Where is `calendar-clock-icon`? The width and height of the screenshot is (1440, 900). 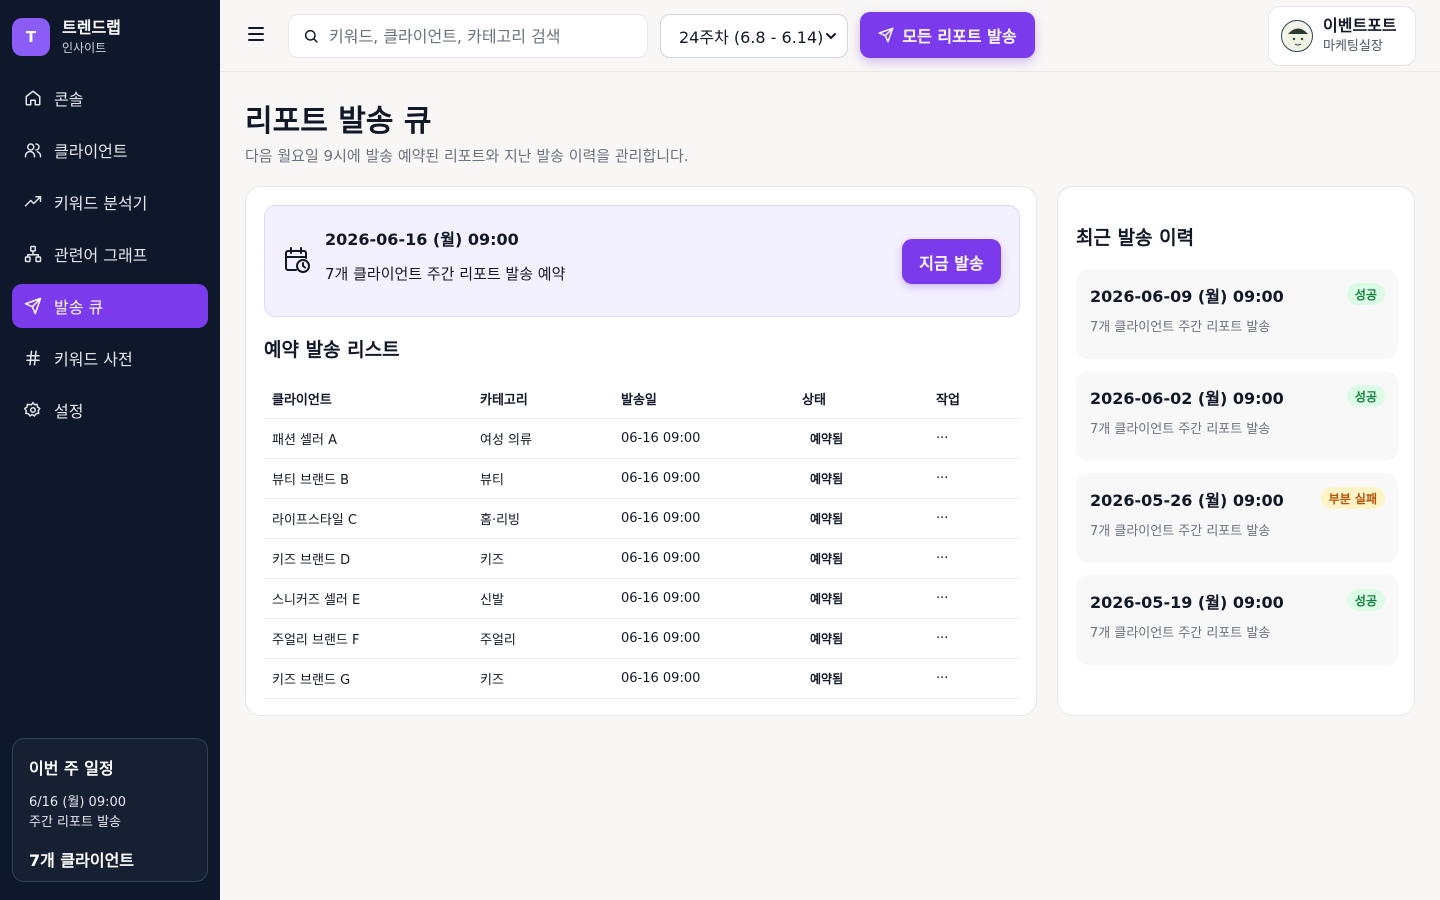
calendar-clock-icon is located at coordinates (297, 260).